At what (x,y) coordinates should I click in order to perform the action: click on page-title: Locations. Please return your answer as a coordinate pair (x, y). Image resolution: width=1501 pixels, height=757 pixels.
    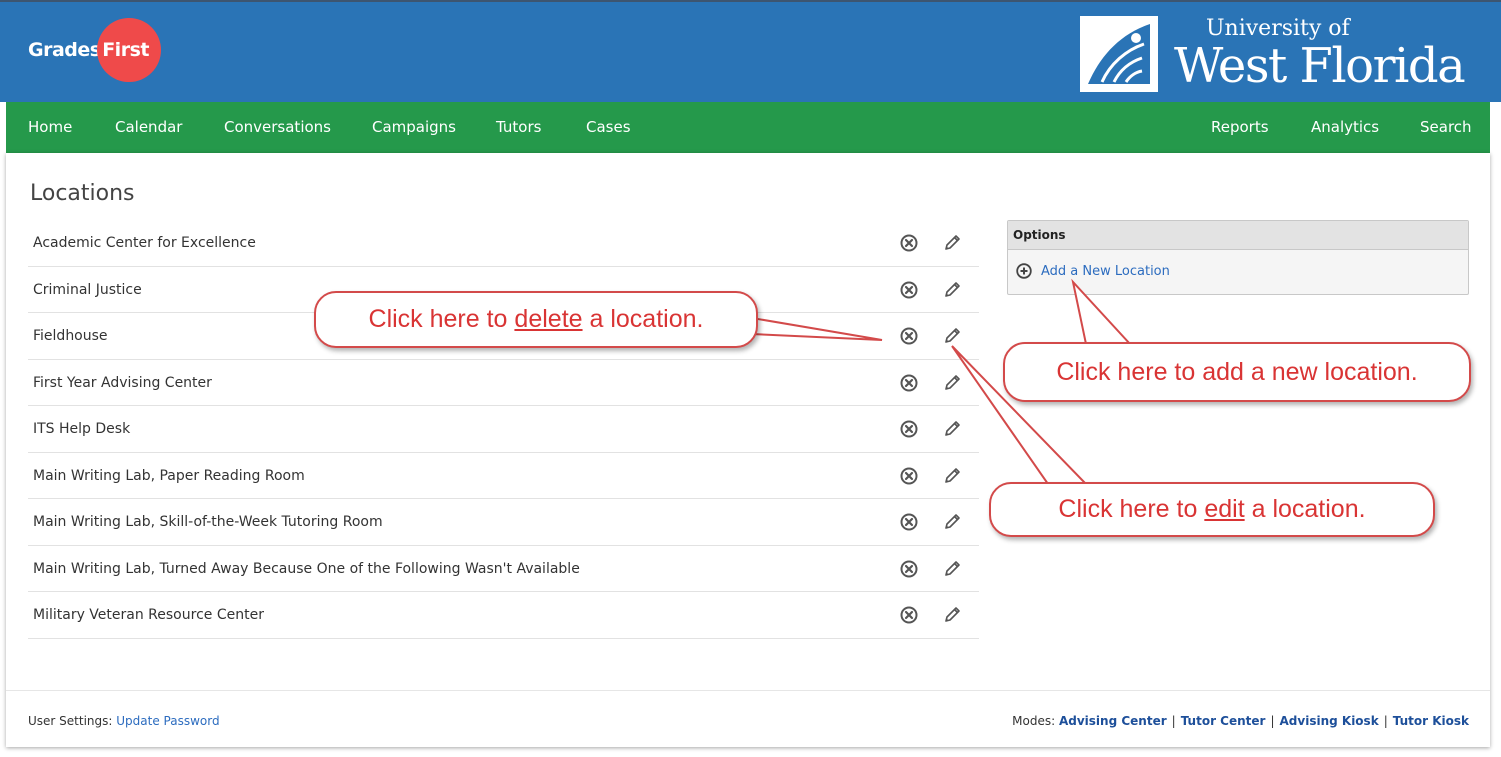
    Looking at the image, I should click on (82, 193).